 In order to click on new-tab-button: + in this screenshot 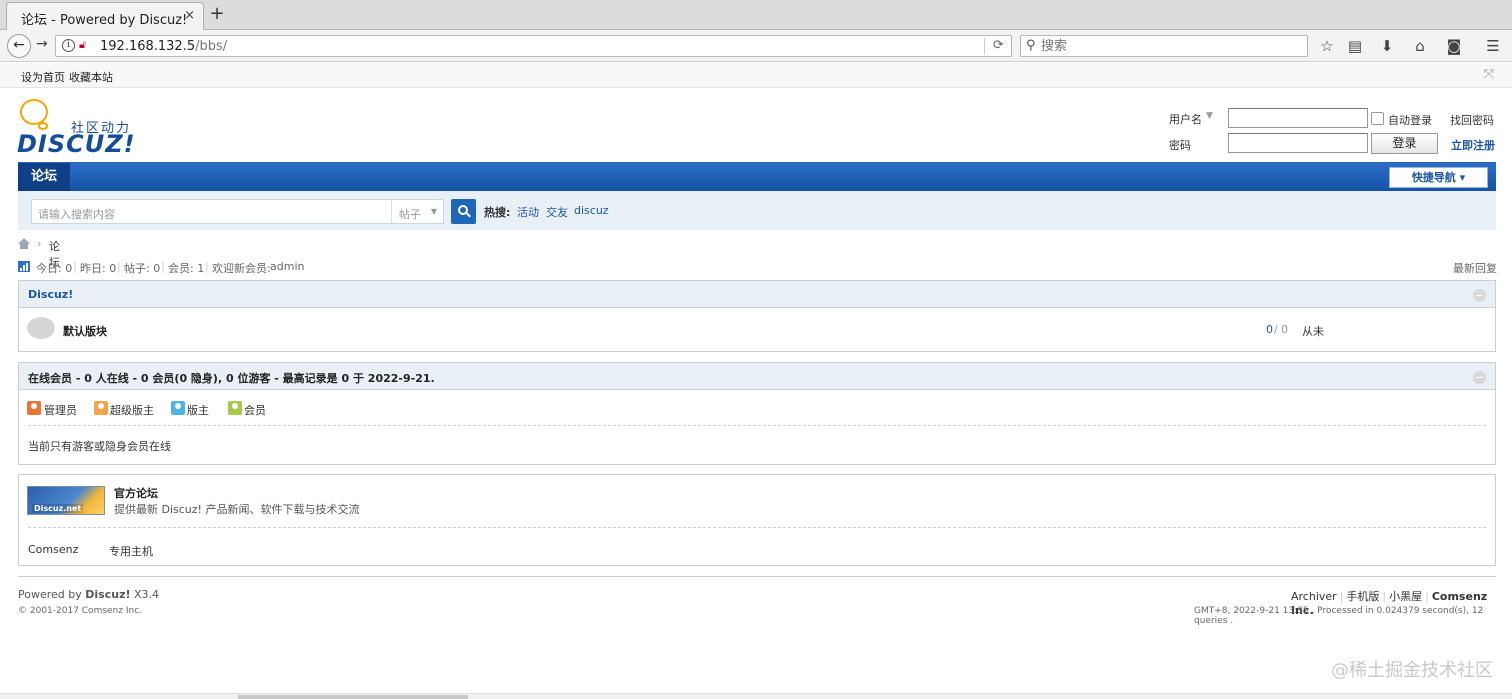, I will do `click(217, 13)`.